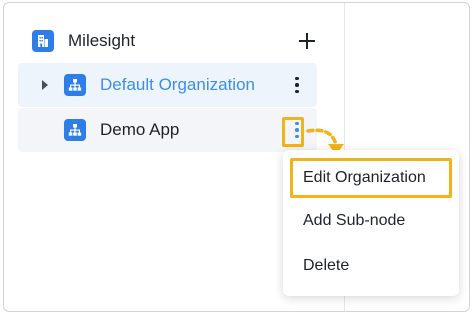  What do you see at coordinates (177, 84) in the screenshot?
I see `tree-node-label: Default Organization` at bounding box center [177, 84].